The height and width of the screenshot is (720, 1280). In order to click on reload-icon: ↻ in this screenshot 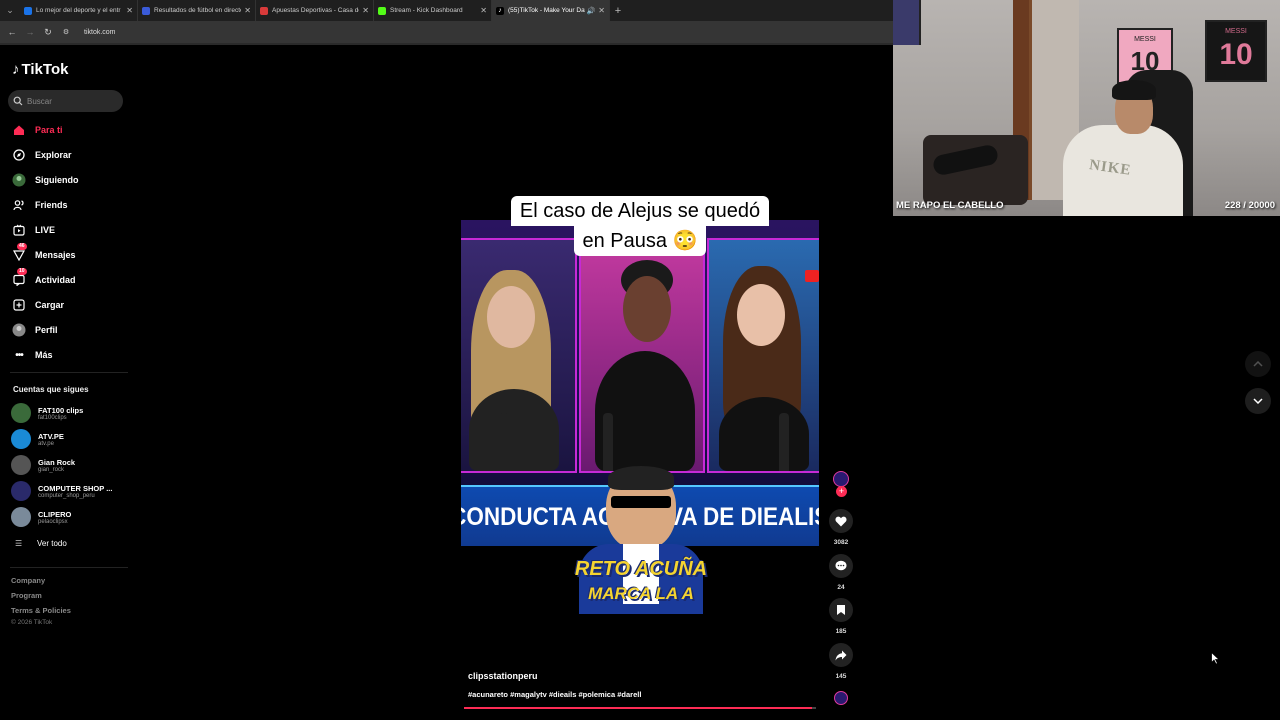, I will do `click(48, 32)`.